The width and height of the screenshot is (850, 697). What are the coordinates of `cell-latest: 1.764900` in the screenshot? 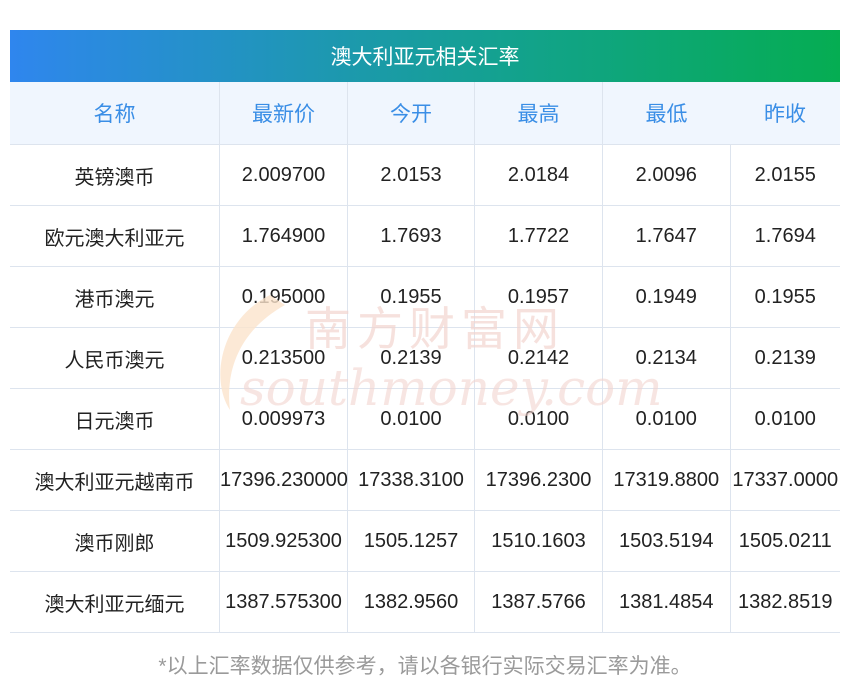 It's located at (283, 236).